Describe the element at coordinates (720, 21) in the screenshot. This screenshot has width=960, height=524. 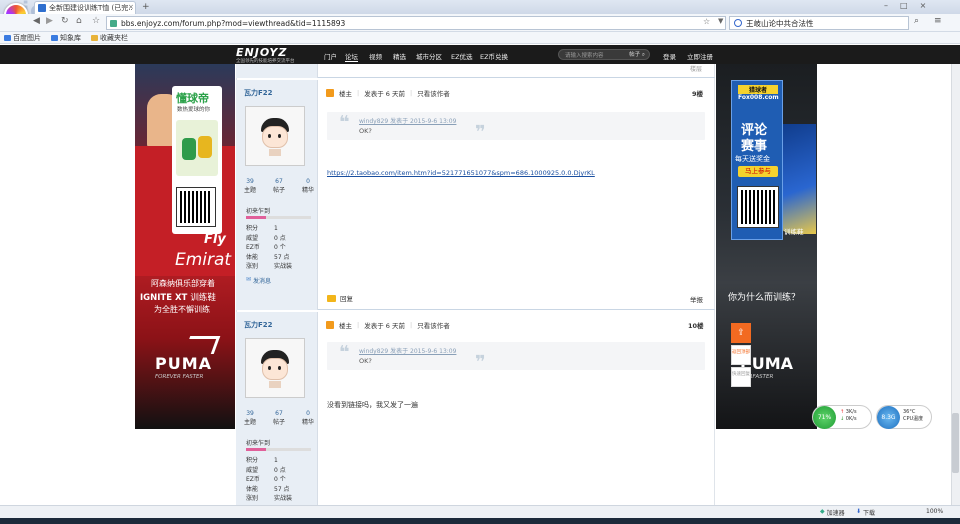
I see `address-dropdown-icon: ▼` at that location.